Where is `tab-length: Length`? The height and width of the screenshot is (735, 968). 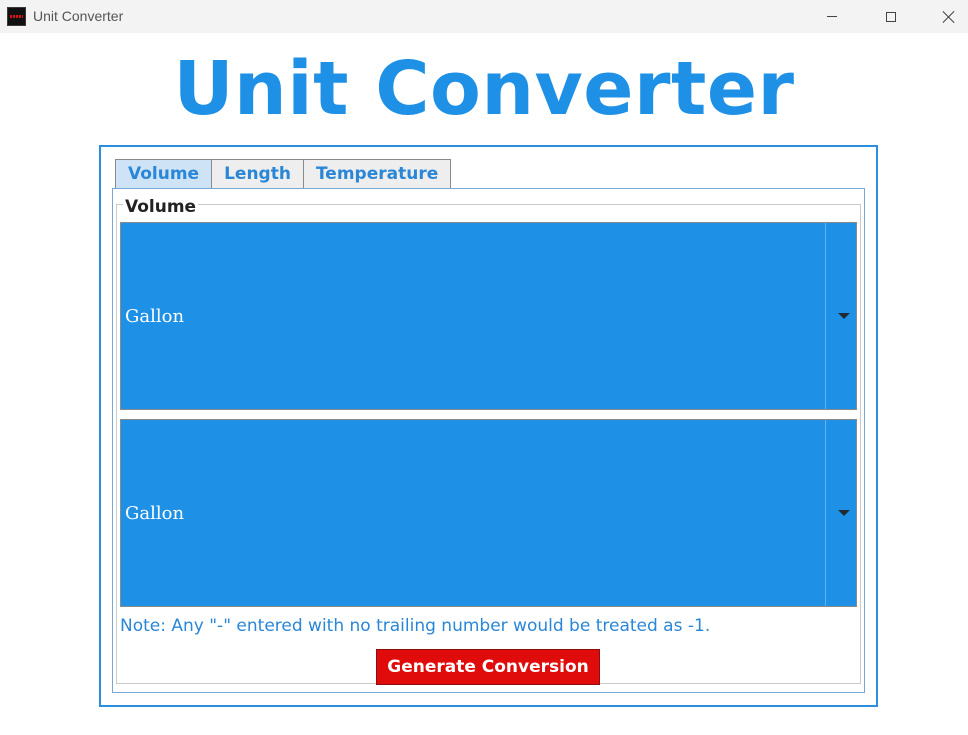 tab-length: Length is located at coordinates (257, 173).